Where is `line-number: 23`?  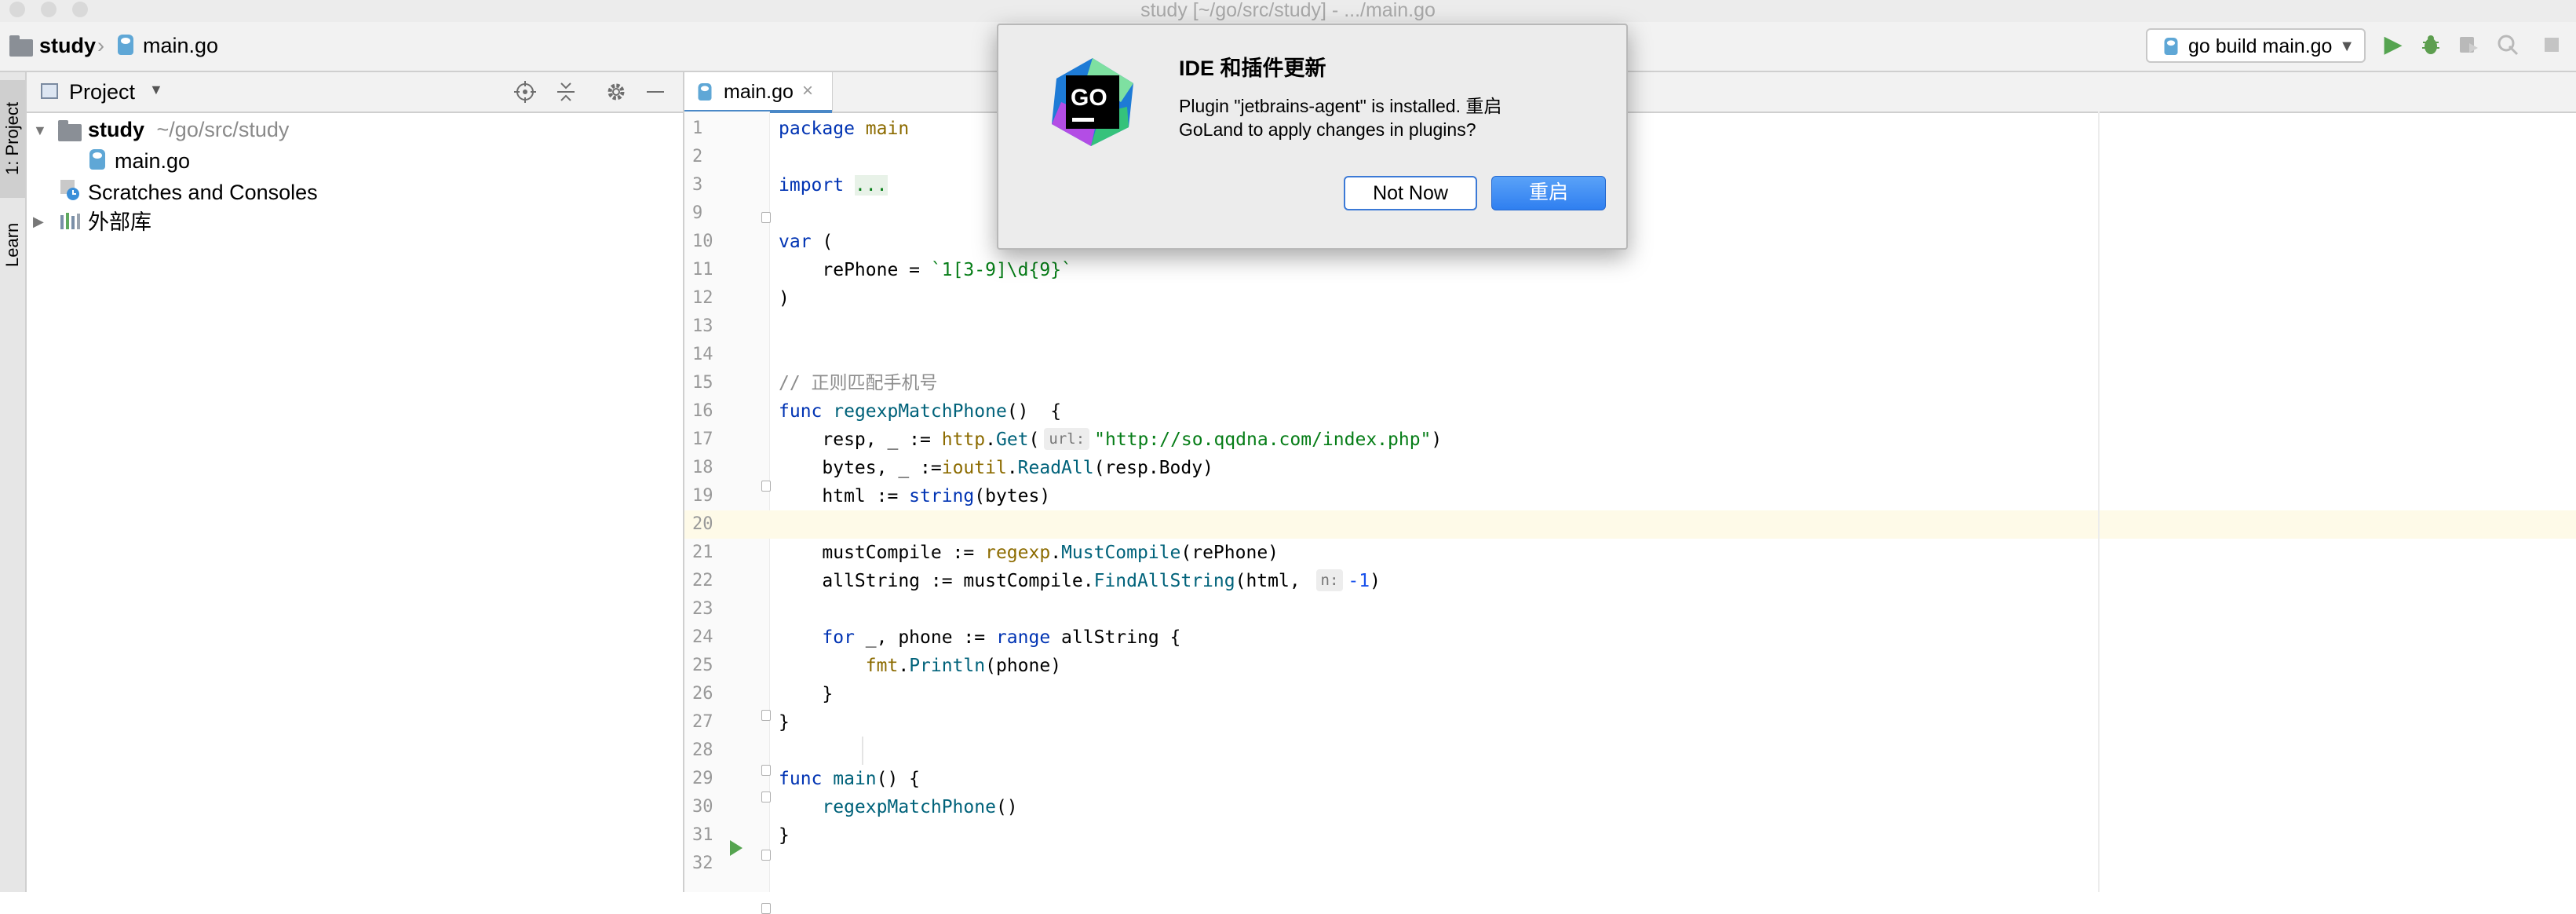 line-number: 23 is located at coordinates (702, 609).